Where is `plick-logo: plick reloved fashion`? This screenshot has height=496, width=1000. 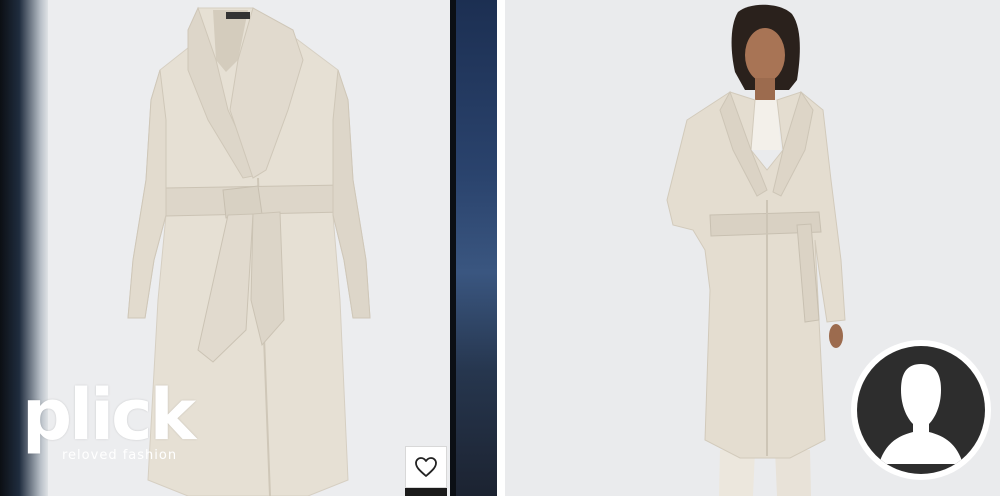 plick-logo: plick reloved fashion is located at coordinates (109, 418).